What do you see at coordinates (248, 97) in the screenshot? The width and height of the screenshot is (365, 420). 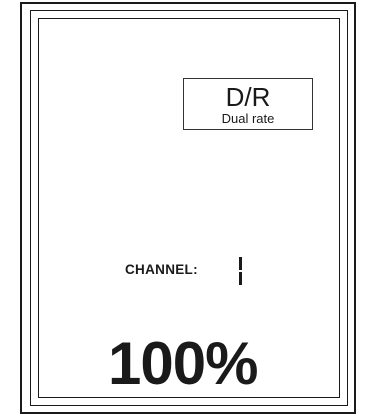 I see `mode-code: D/R` at bounding box center [248, 97].